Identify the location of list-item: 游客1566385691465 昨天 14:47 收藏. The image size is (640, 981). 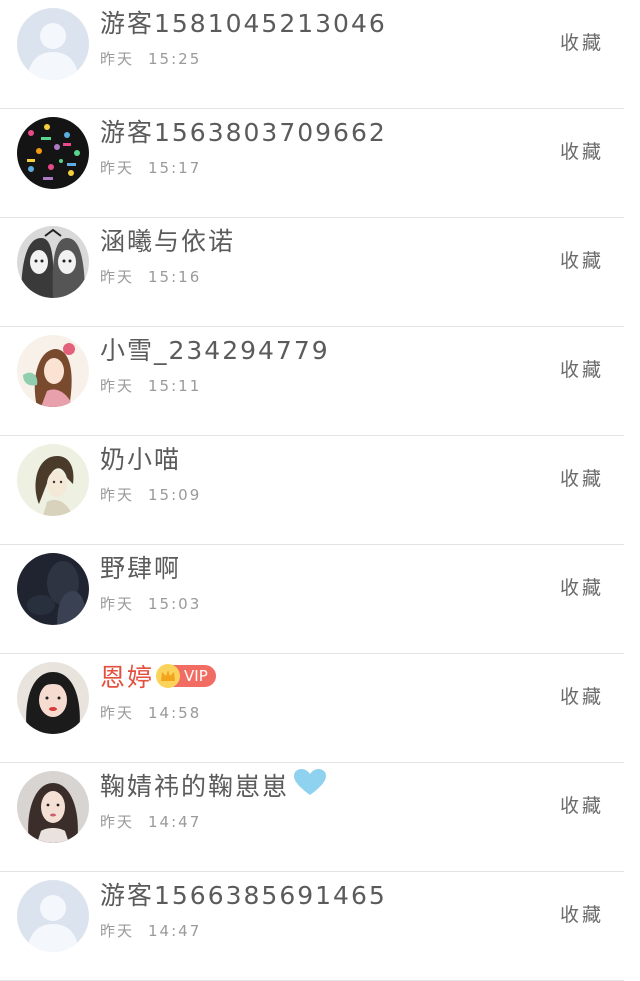
(312, 926).